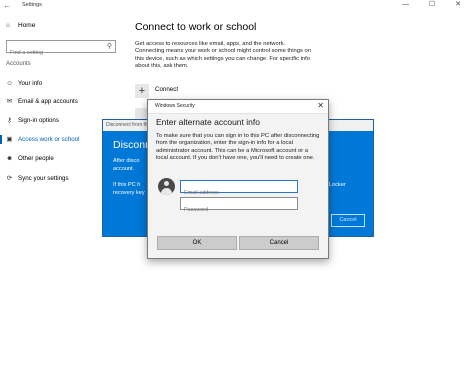 The width and height of the screenshot is (474, 367). Describe the element at coordinates (126, 165) in the screenshot. I see `disconnect-text: After disco account.` at that location.